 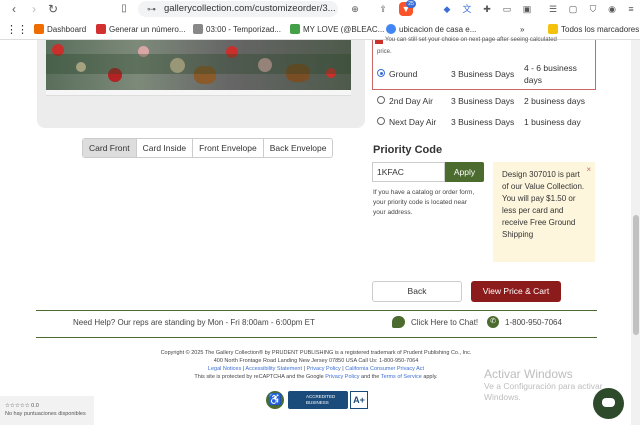 I want to click on radio-next-day-air, so click(x=381, y=121).